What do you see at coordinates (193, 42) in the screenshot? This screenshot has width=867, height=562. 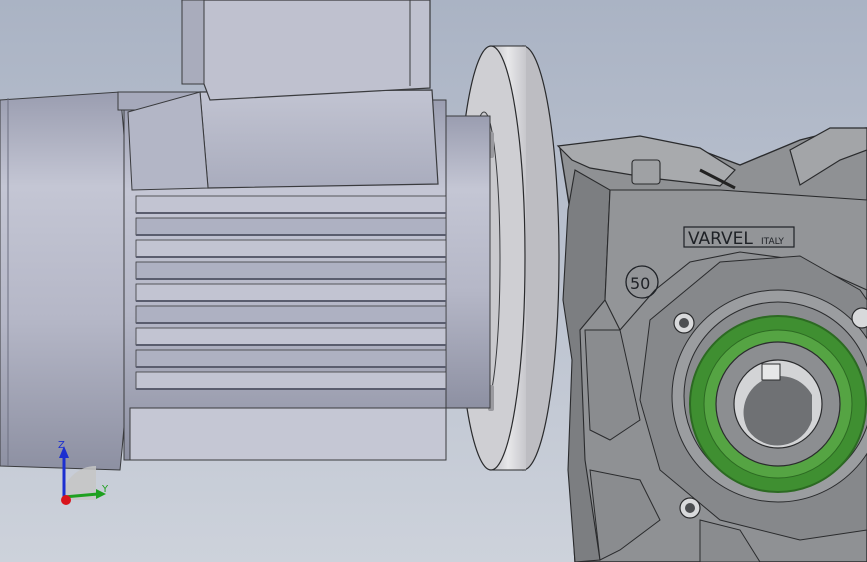 I see `terminal-box-cover-side` at bounding box center [193, 42].